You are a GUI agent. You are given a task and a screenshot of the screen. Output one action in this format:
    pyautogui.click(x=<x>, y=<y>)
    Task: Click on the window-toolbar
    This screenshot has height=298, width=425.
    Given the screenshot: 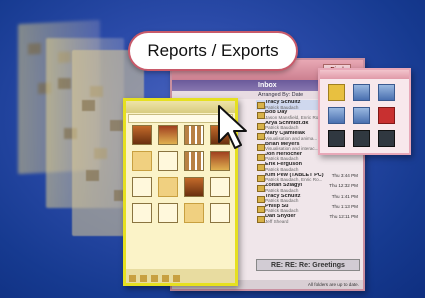 What is the action you would take?
    pyautogui.click(x=364, y=74)
    